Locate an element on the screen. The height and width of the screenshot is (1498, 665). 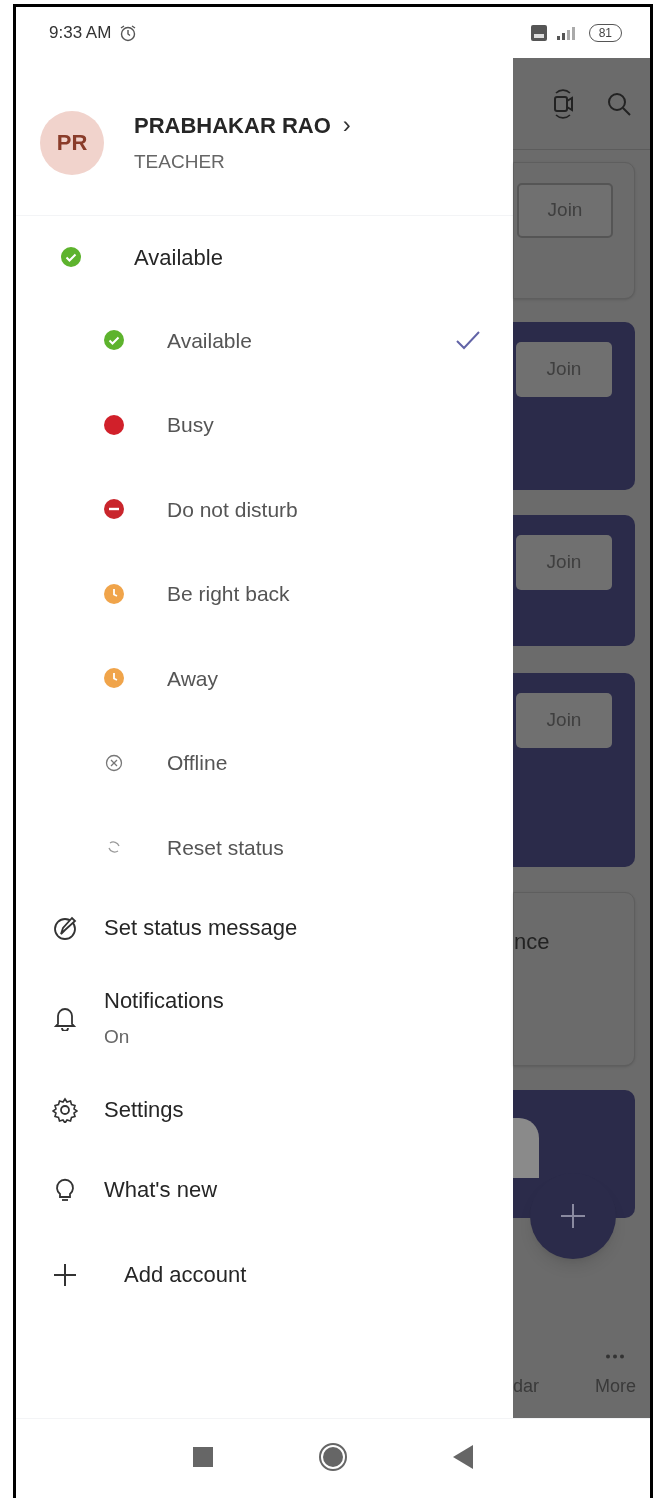
profile-role: TEACHER is located at coordinates (180, 161).